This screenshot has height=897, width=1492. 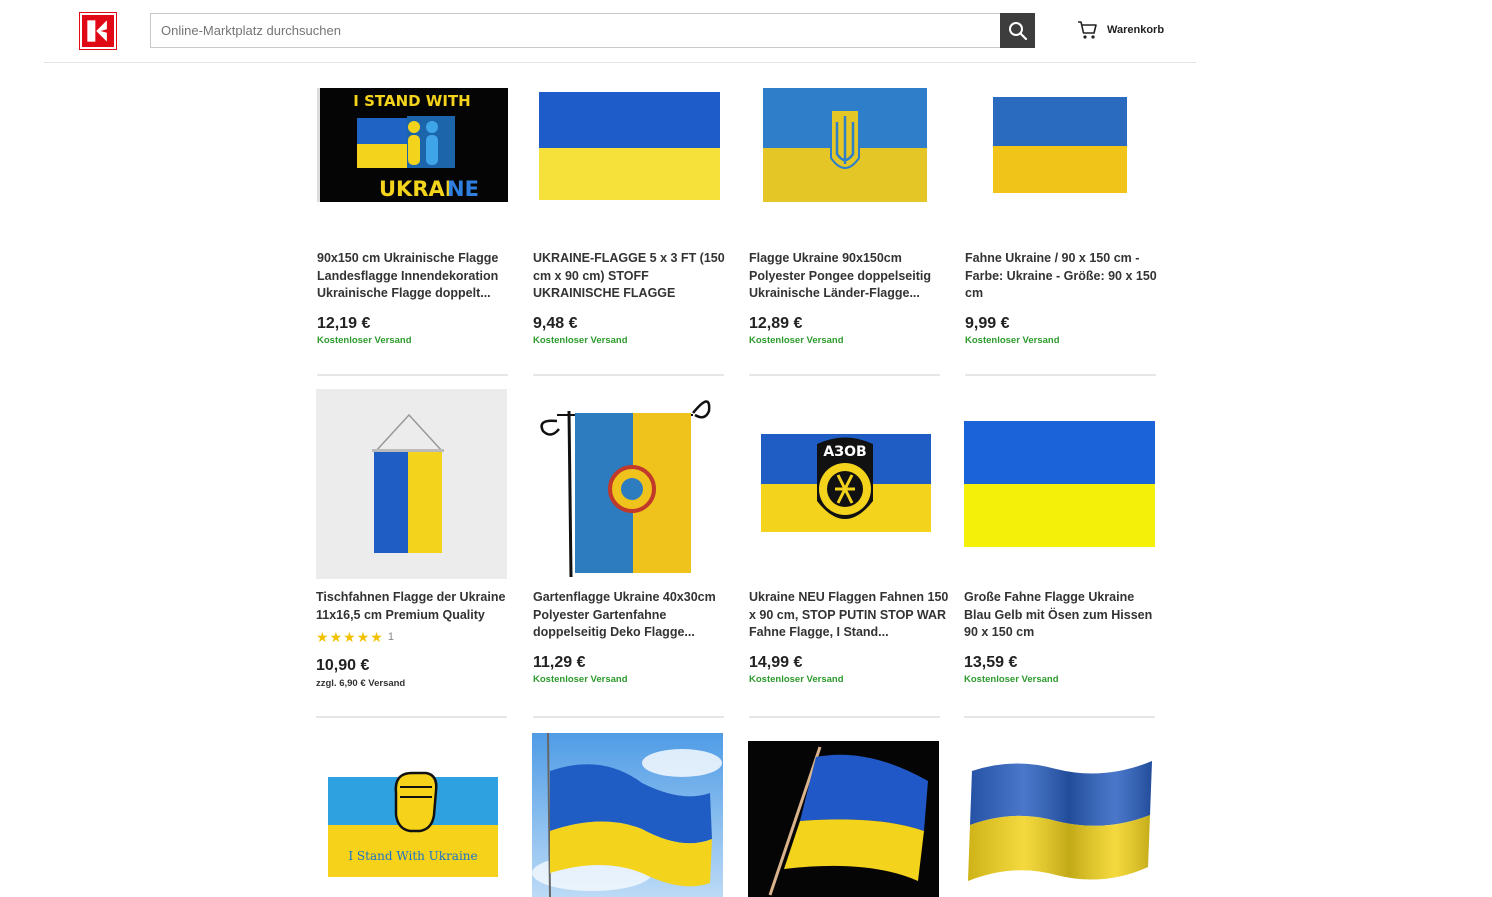 I want to click on product-price: 9,99 €, so click(x=987, y=323).